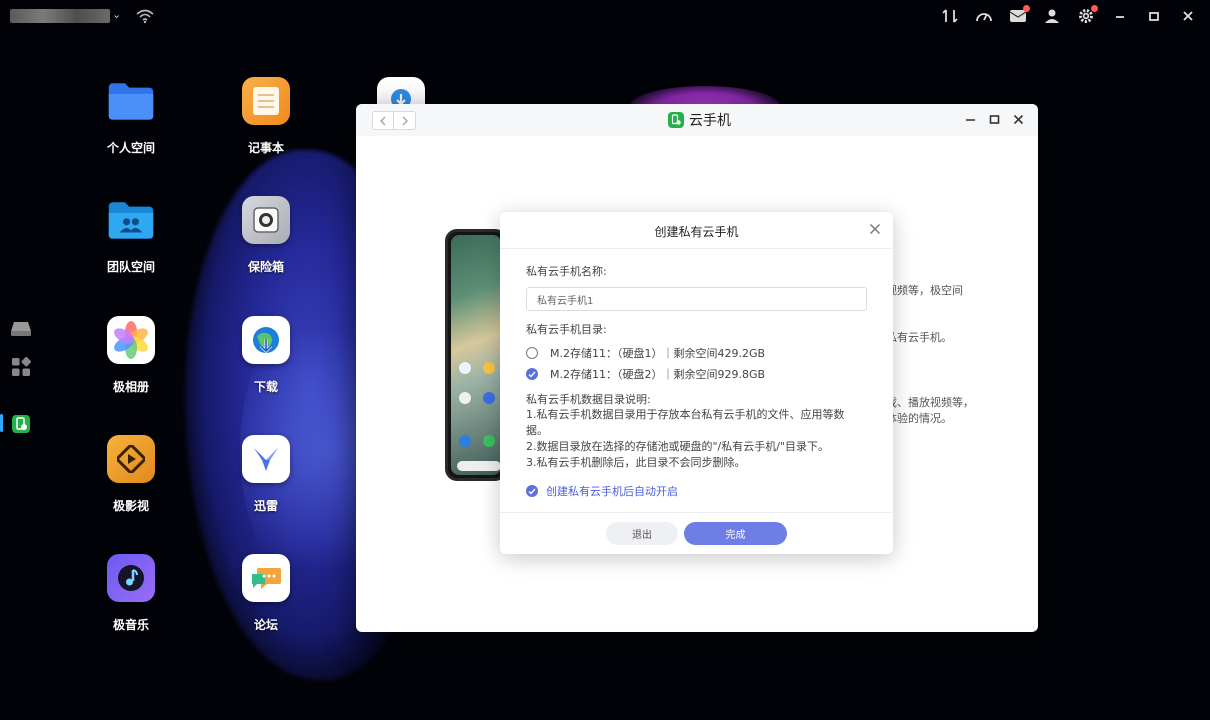  What do you see at coordinates (1052, 16) in the screenshot?
I see `user-icon` at bounding box center [1052, 16].